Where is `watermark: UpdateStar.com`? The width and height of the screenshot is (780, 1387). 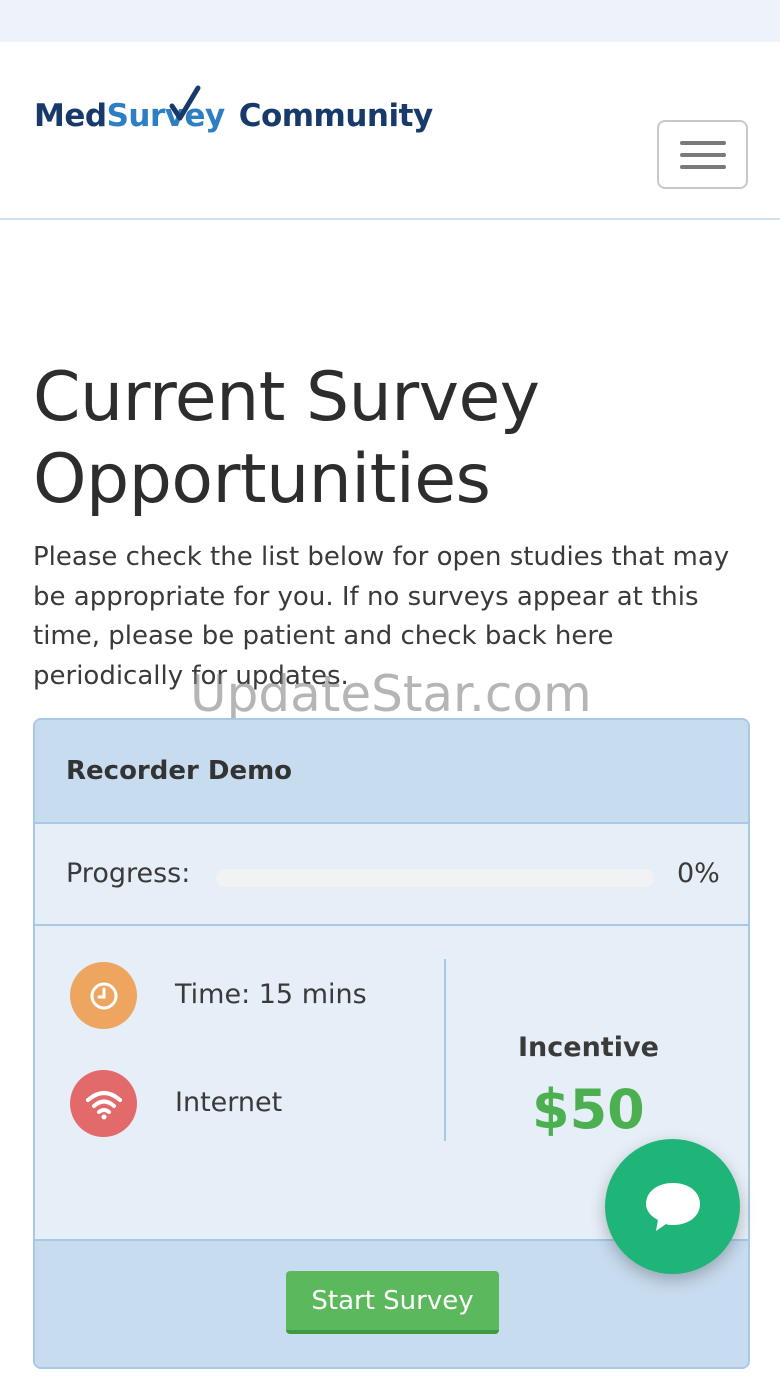
watermark: UpdateStar.com is located at coordinates (391, 694).